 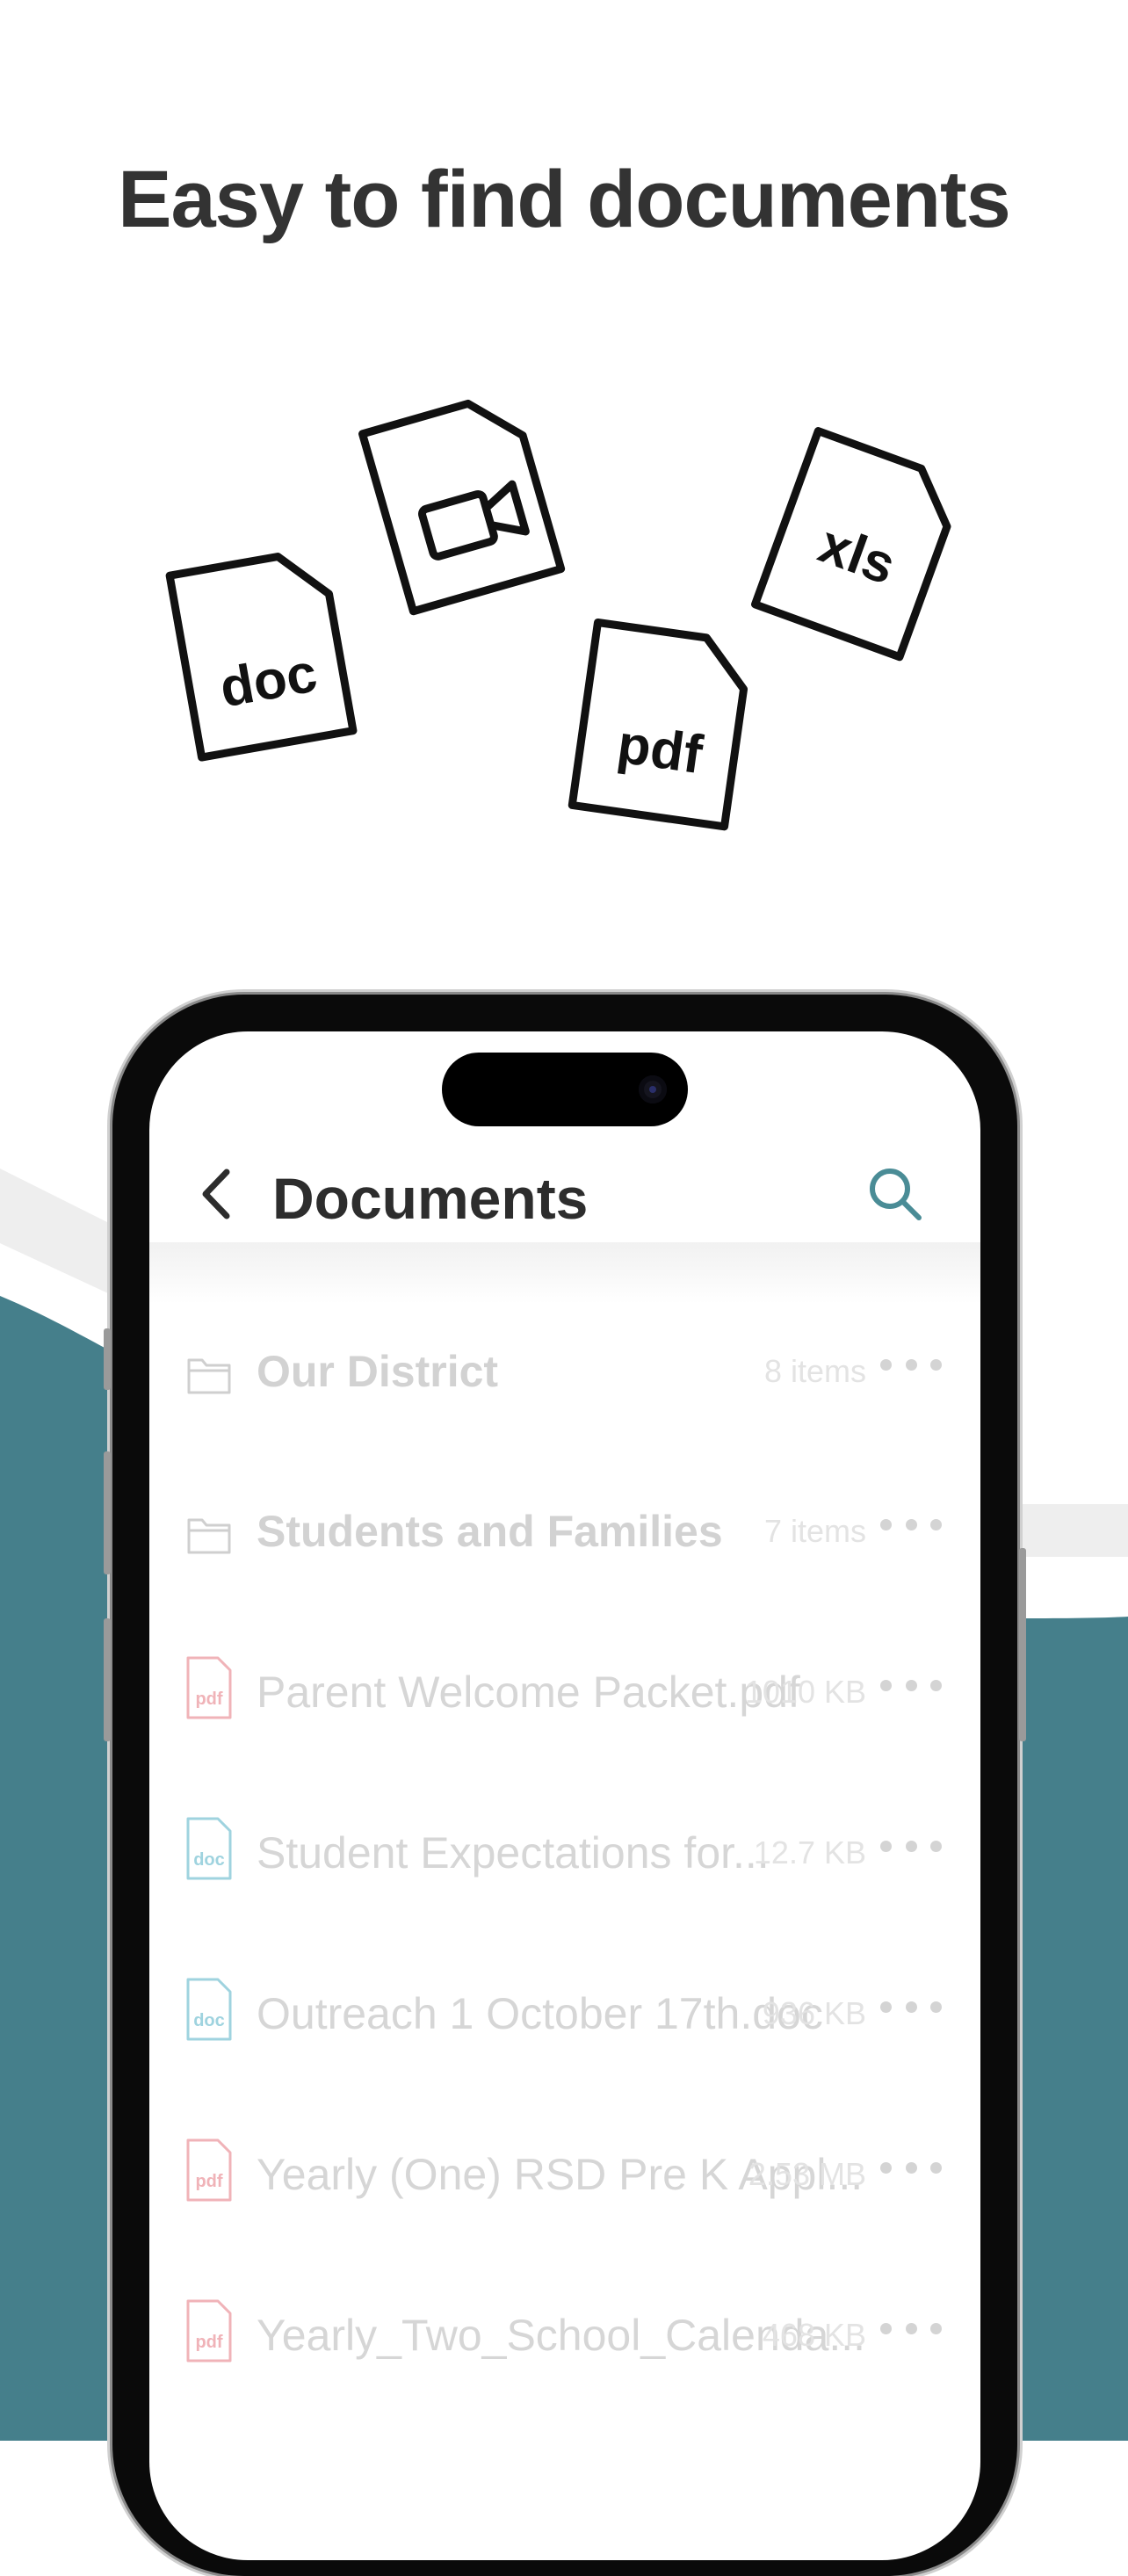 What do you see at coordinates (814, 1371) in the screenshot?
I see `item-meta: 8 items` at bounding box center [814, 1371].